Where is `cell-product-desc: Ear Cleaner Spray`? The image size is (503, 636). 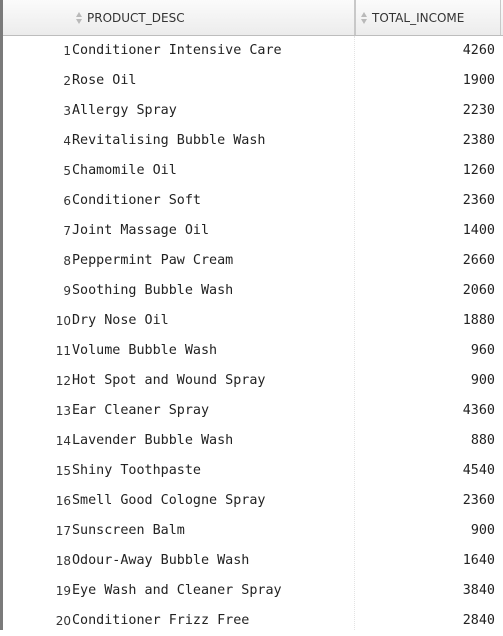
cell-product-desc: Ear Cleaner Spray is located at coordinates (213, 411).